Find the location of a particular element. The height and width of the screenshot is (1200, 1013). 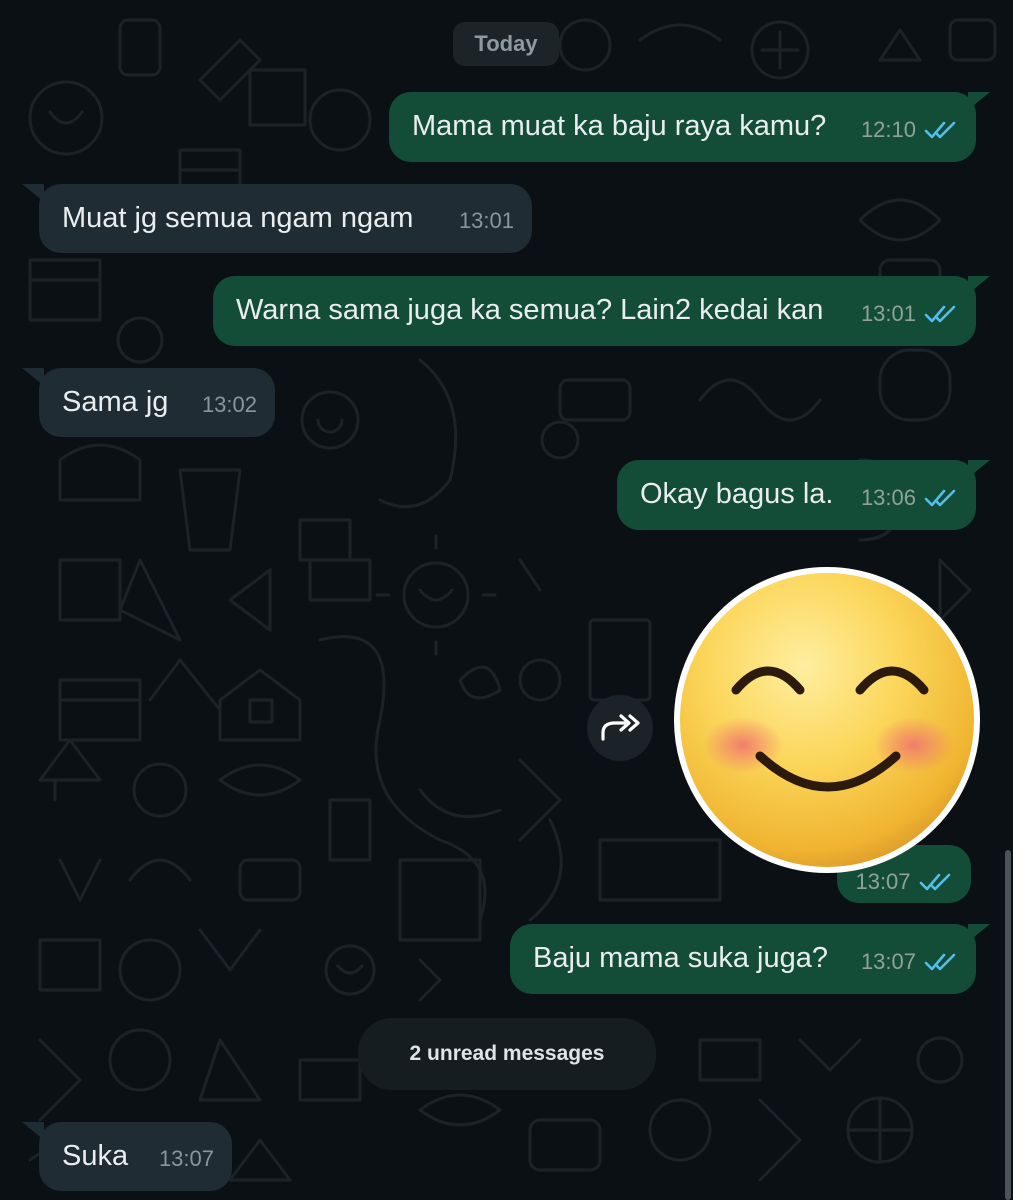

forward-icon is located at coordinates (620, 728).